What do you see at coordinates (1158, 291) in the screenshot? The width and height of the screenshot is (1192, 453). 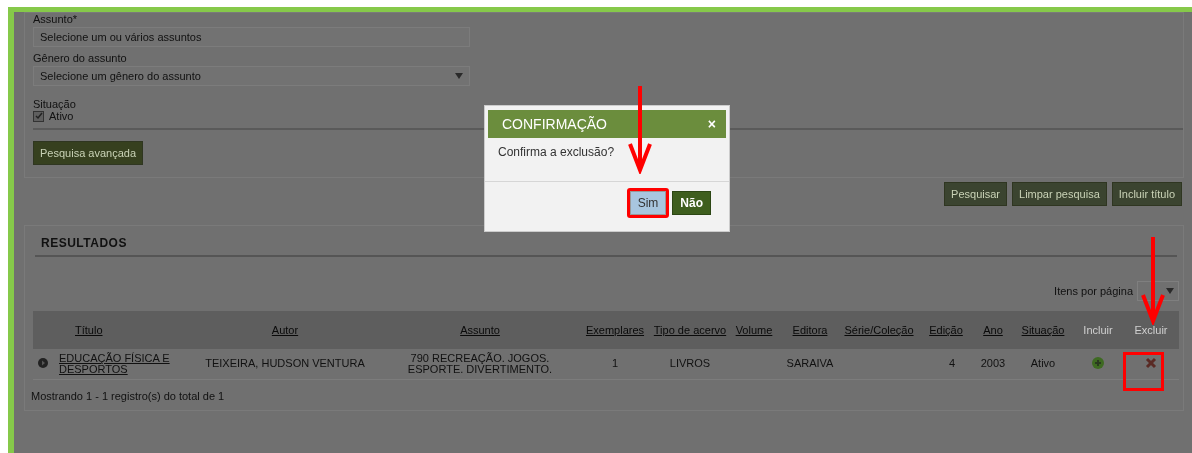 I see `per-page-select` at bounding box center [1158, 291].